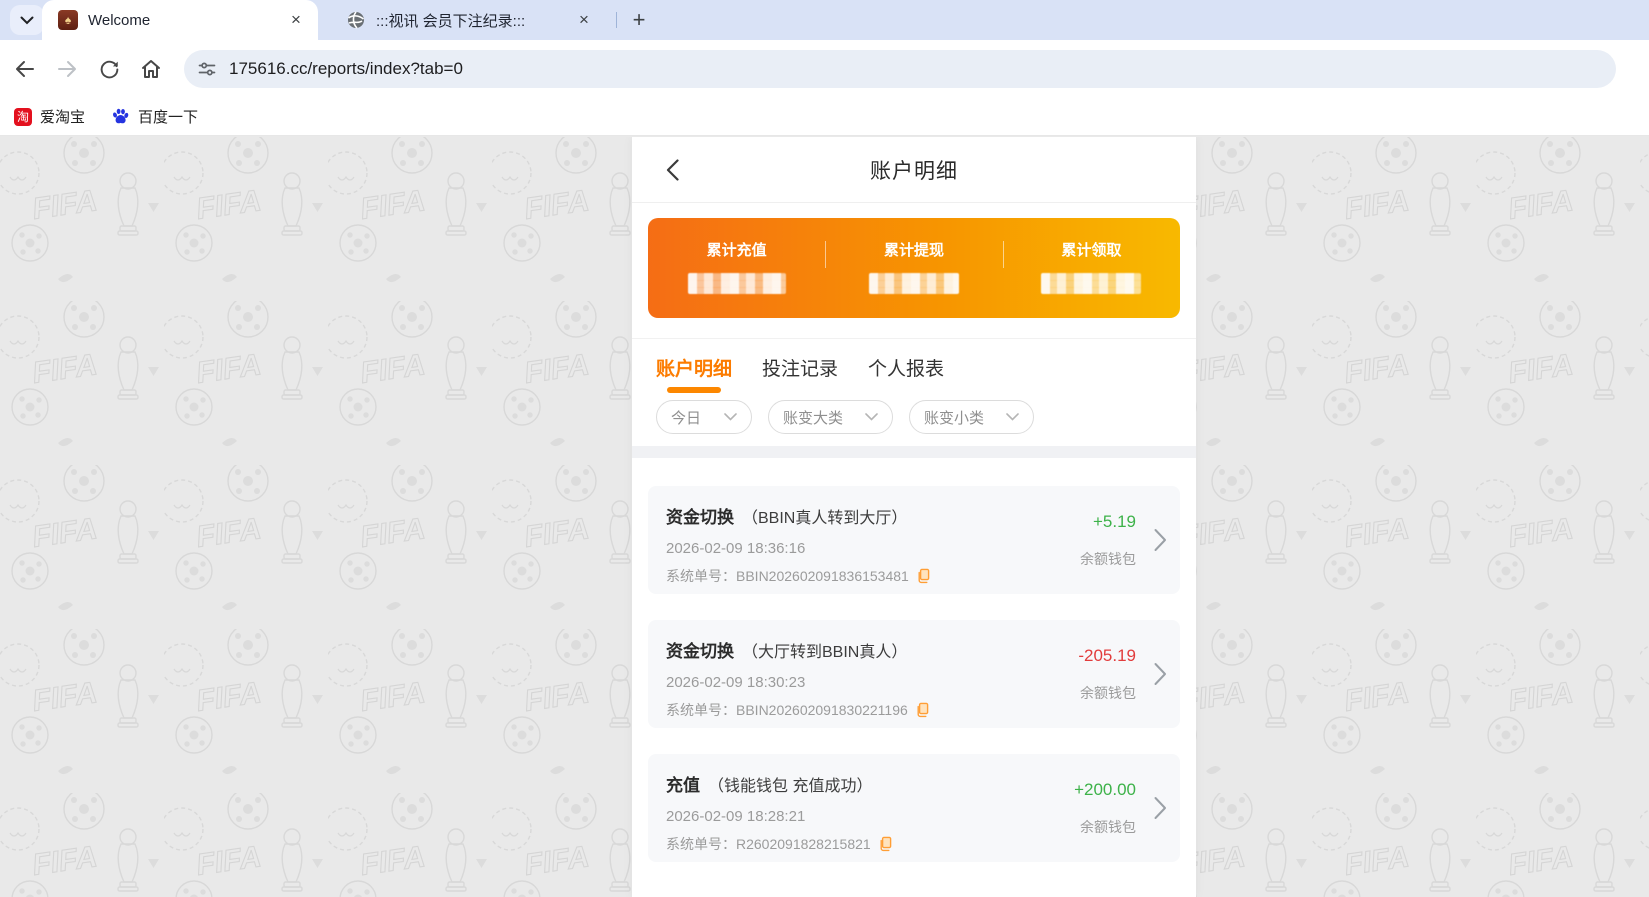  Describe the element at coordinates (68, 20) in the screenshot. I see `casino-logo-icon: ♠` at that location.